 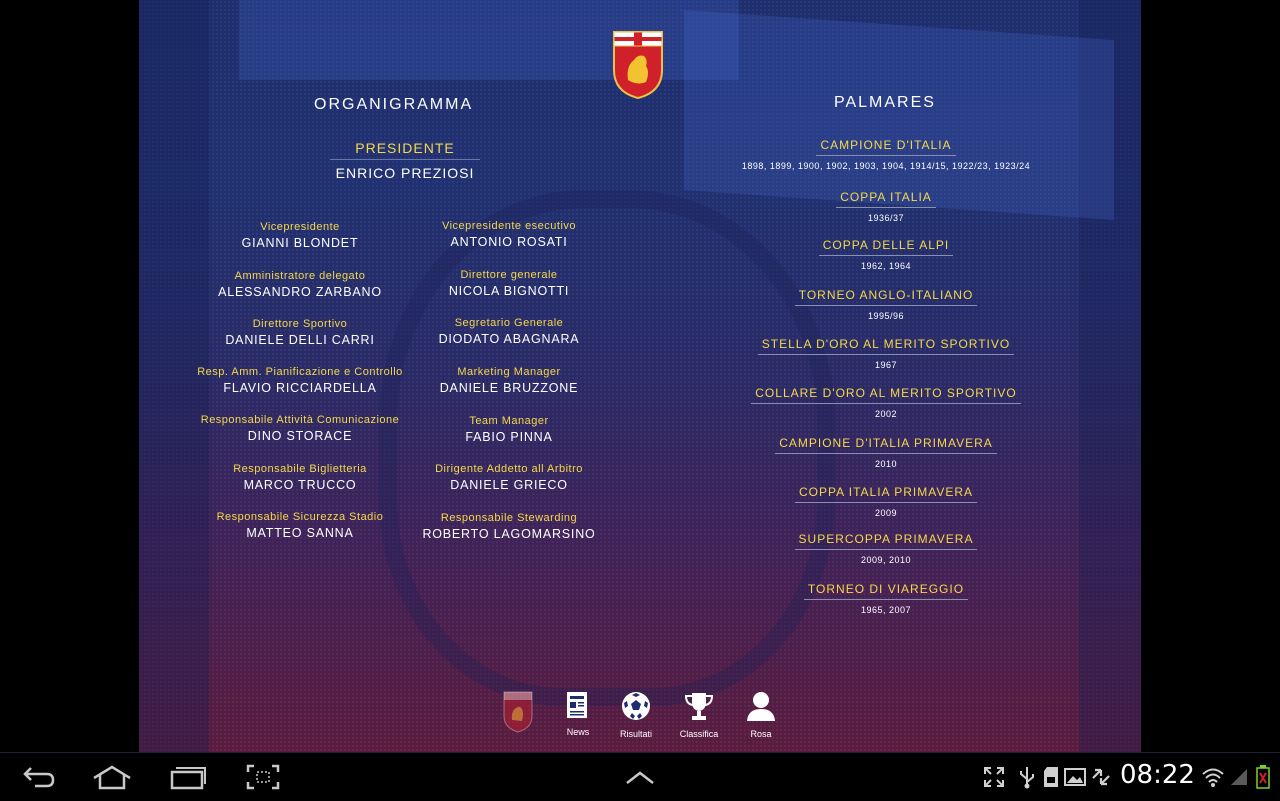 I want to click on staff-member: Segretario Generale DIODATO ABAGNARA, so click(x=509, y=331).